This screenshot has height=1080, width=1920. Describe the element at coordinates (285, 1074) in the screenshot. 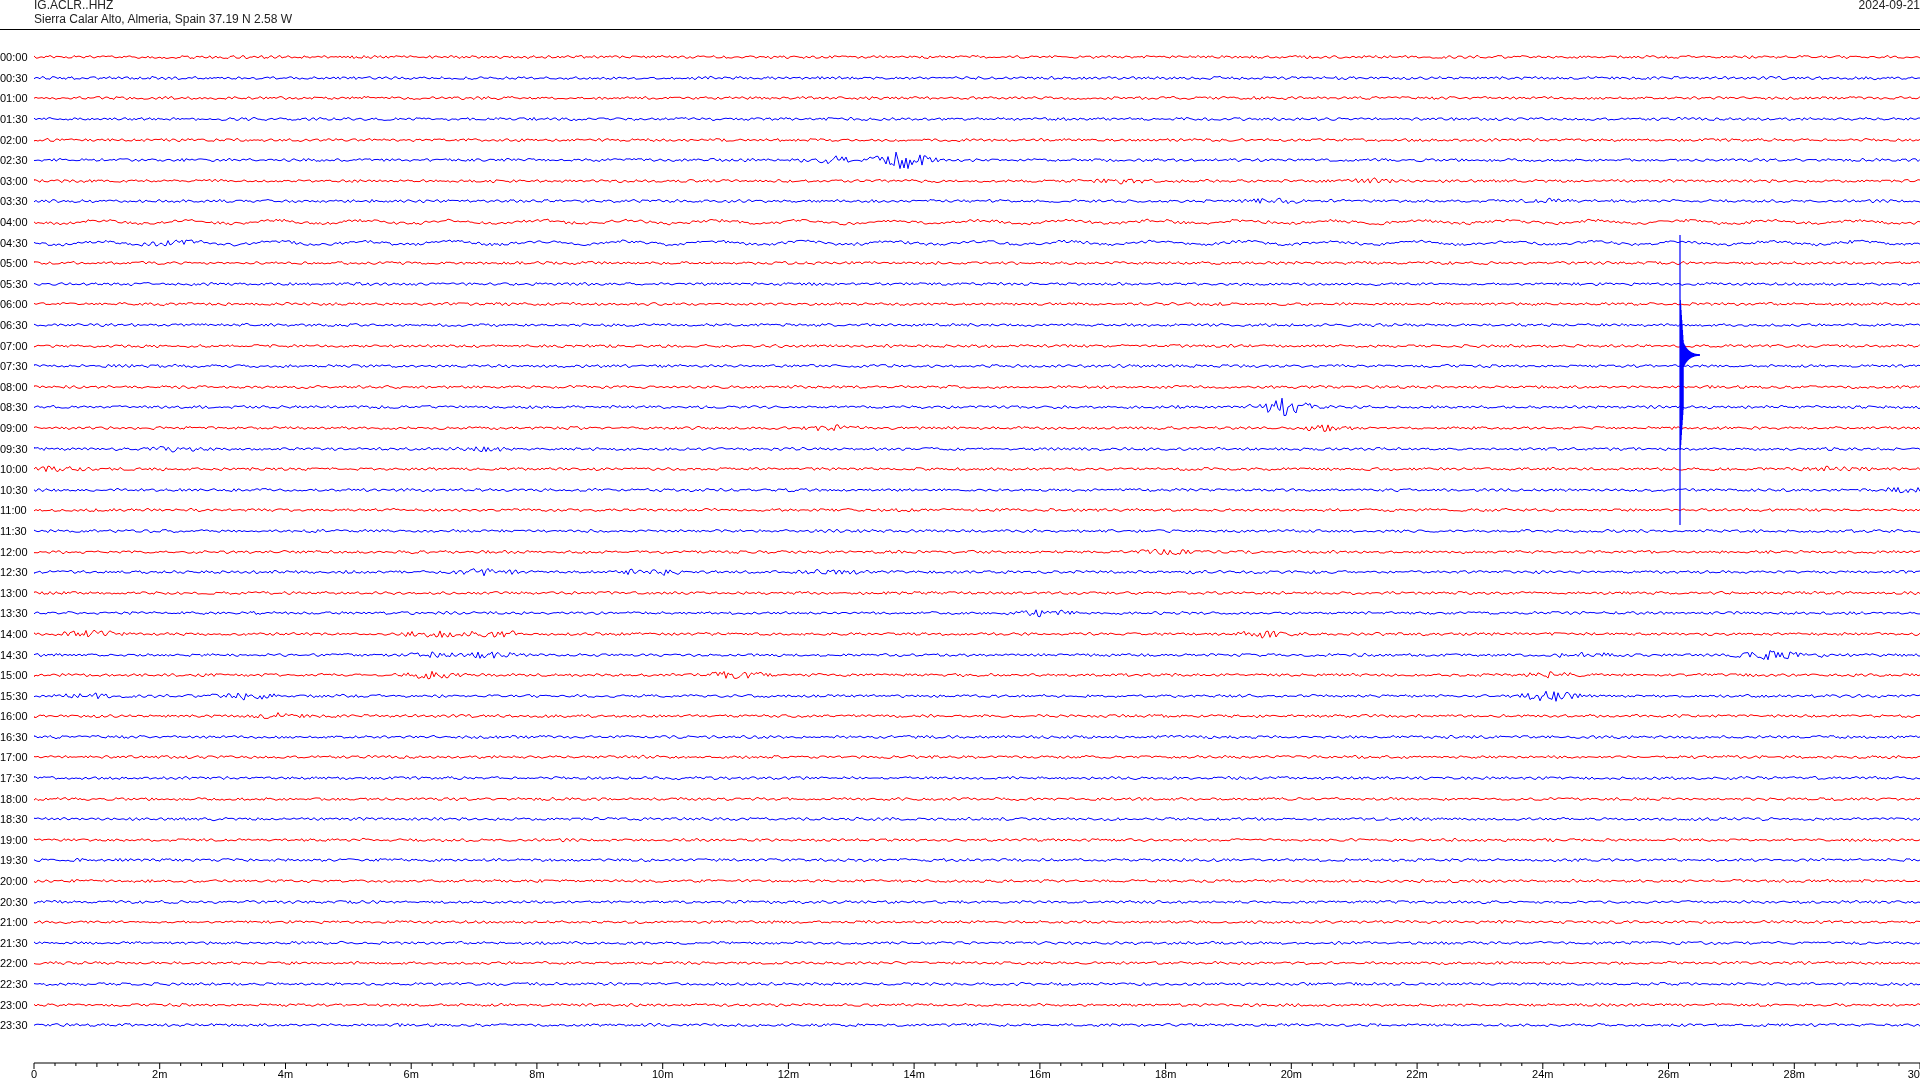

I see `tick-label: 4m` at that location.